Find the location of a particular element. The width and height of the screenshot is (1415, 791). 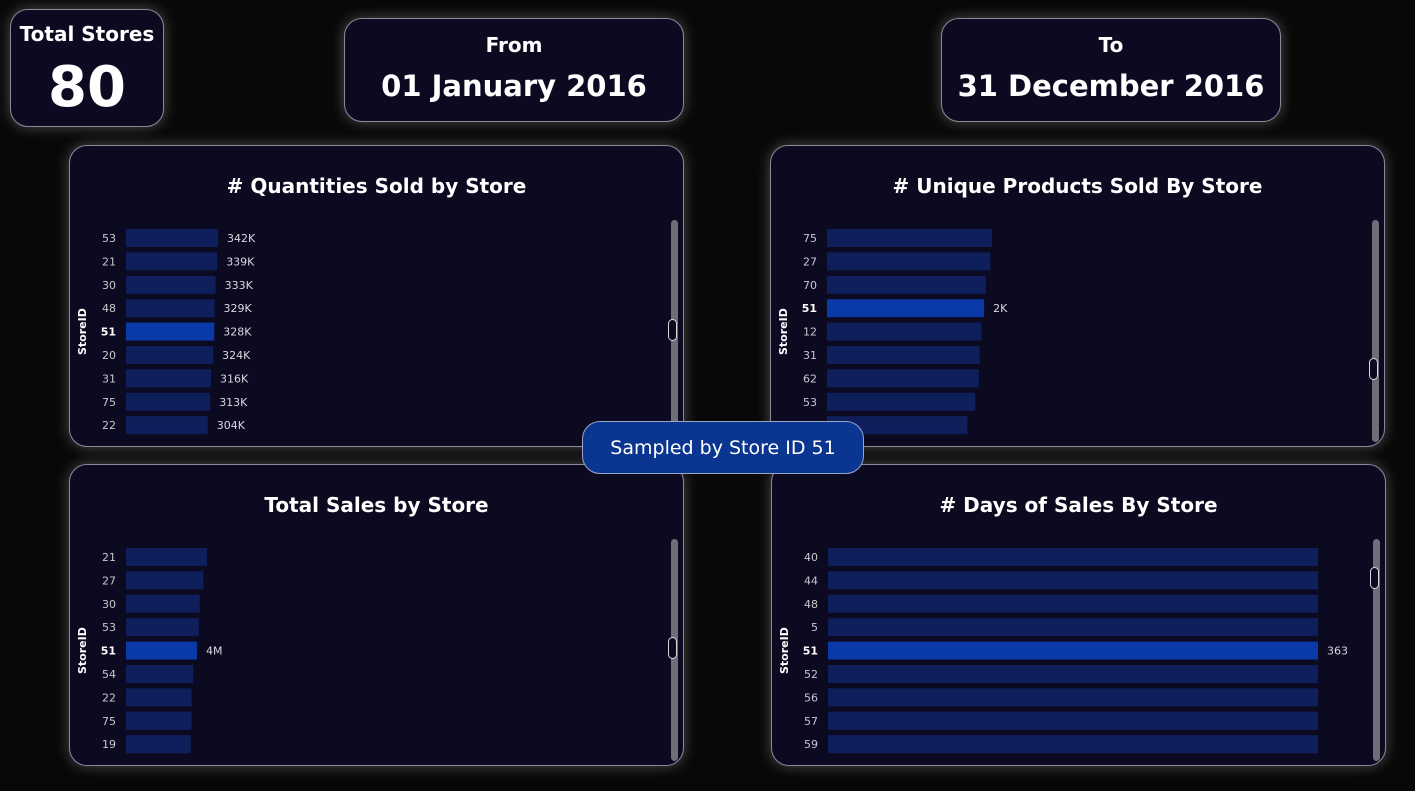

y-tick-label: 57 is located at coordinates (811, 721).